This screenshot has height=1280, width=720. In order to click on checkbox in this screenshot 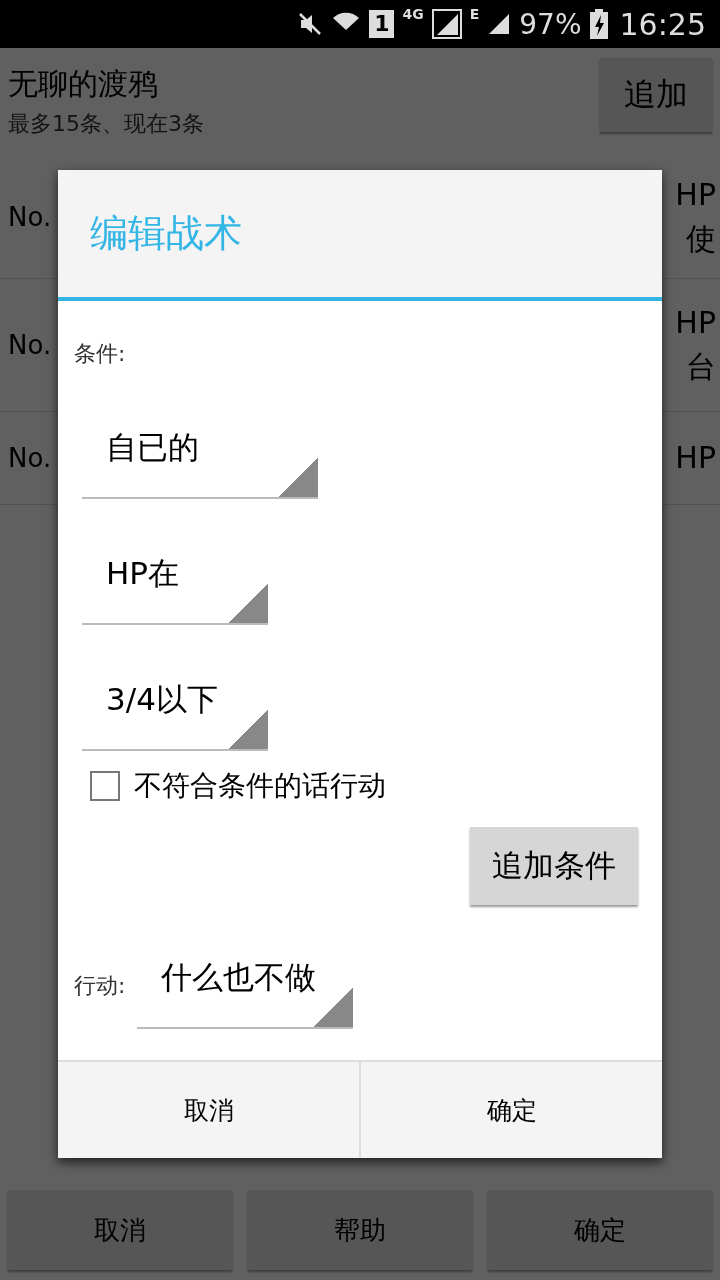, I will do `click(105, 786)`.